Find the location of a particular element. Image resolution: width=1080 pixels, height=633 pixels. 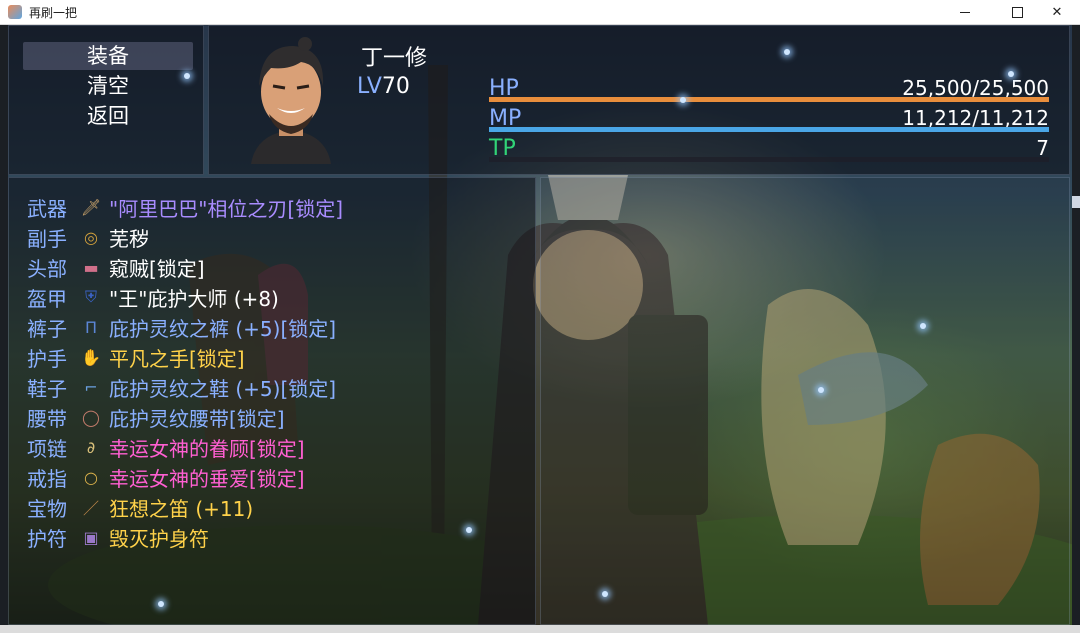

mp-bar-fill is located at coordinates (769, 129).